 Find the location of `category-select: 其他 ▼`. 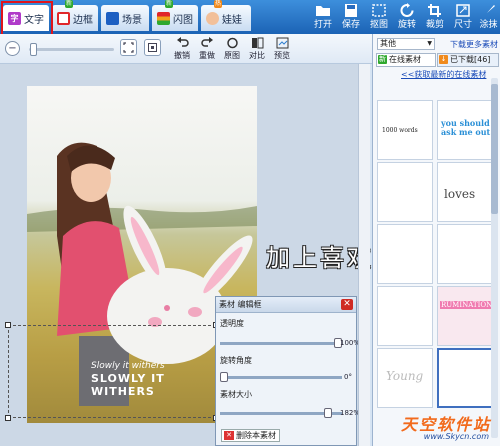

category-select: 其他 ▼ is located at coordinates (406, 44).